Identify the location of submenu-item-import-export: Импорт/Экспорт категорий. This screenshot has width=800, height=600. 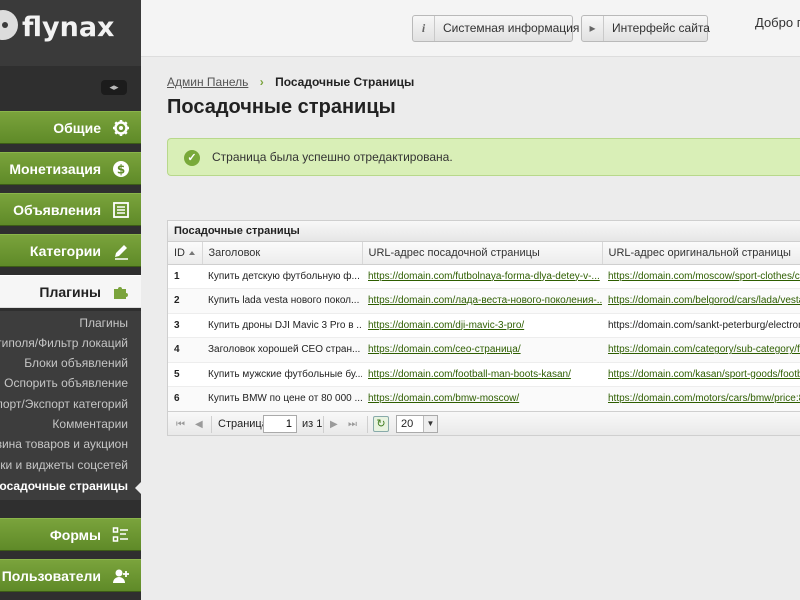
(64, 404).